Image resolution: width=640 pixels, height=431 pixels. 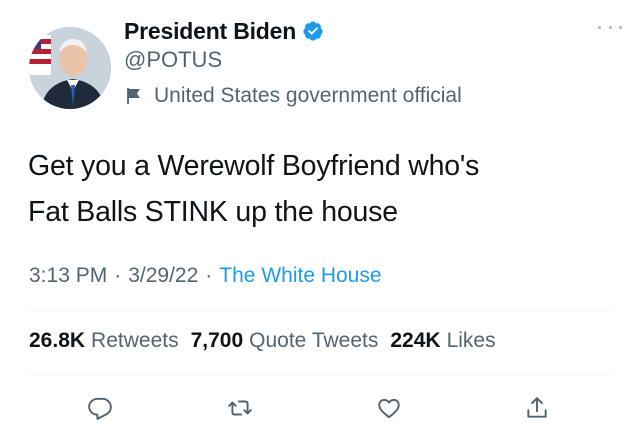 What do you see at coordinates (134, 96) in the screenshot?
I see `flag-icon` at bounding box center [134, 96].